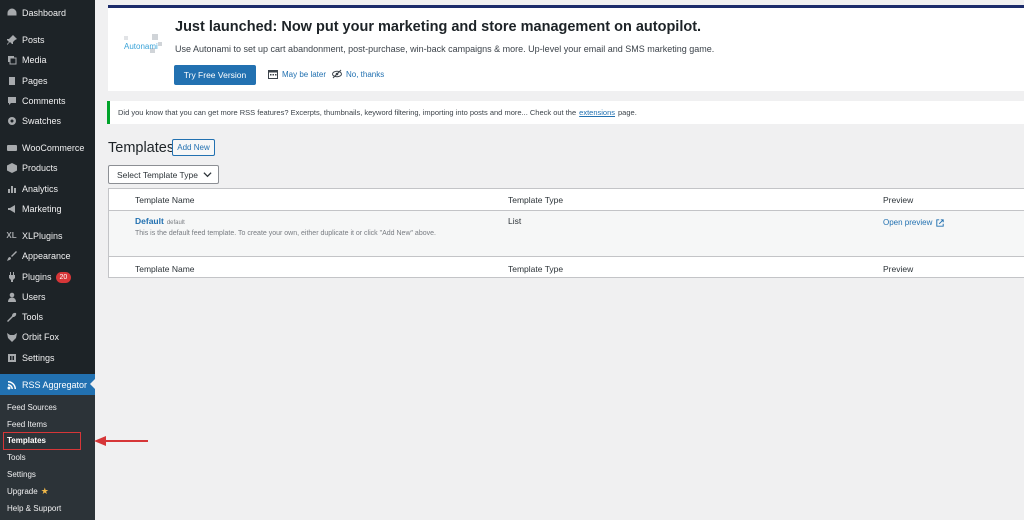 The height and width of the screenshot is (520, 1024). What do you see at coordinates (207, 175) in the screenshot?
I see `chevron-down-icon` at bounding box center [207, 175].